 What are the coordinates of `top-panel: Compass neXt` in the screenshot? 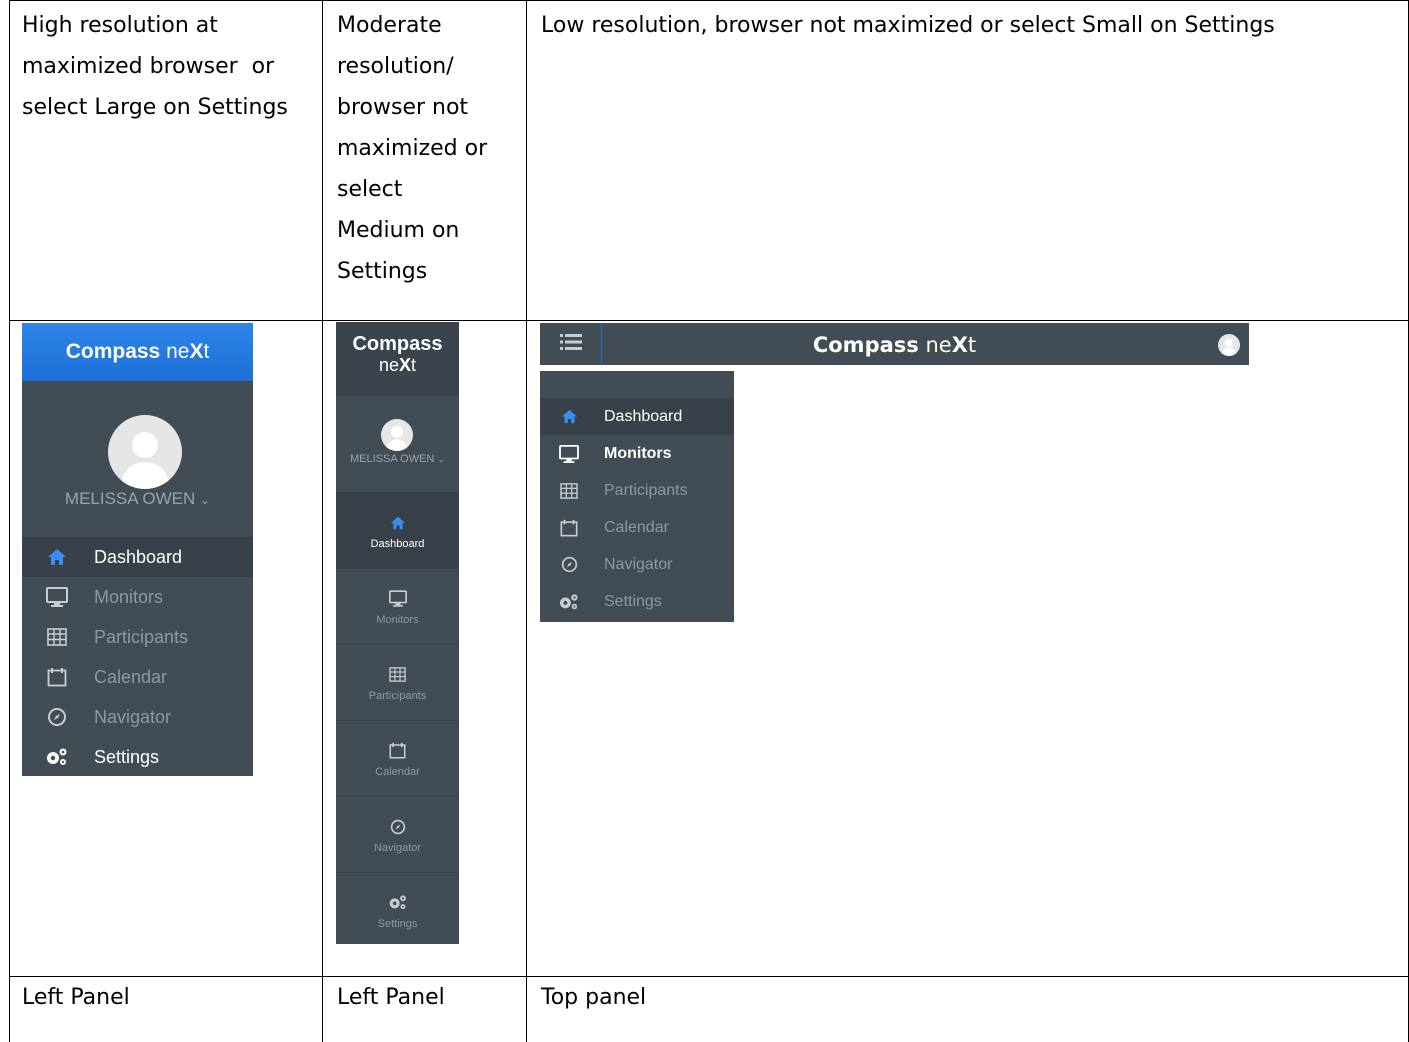 It's located at (894, 344).